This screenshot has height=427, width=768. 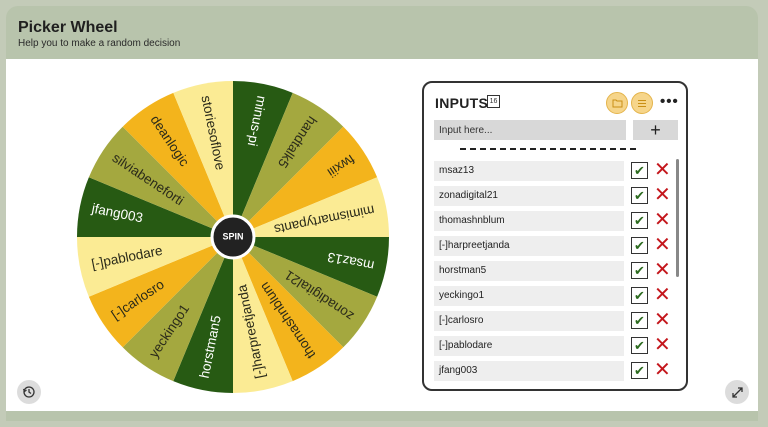 I want to click on folder-icon, so click(x=617, y=103).